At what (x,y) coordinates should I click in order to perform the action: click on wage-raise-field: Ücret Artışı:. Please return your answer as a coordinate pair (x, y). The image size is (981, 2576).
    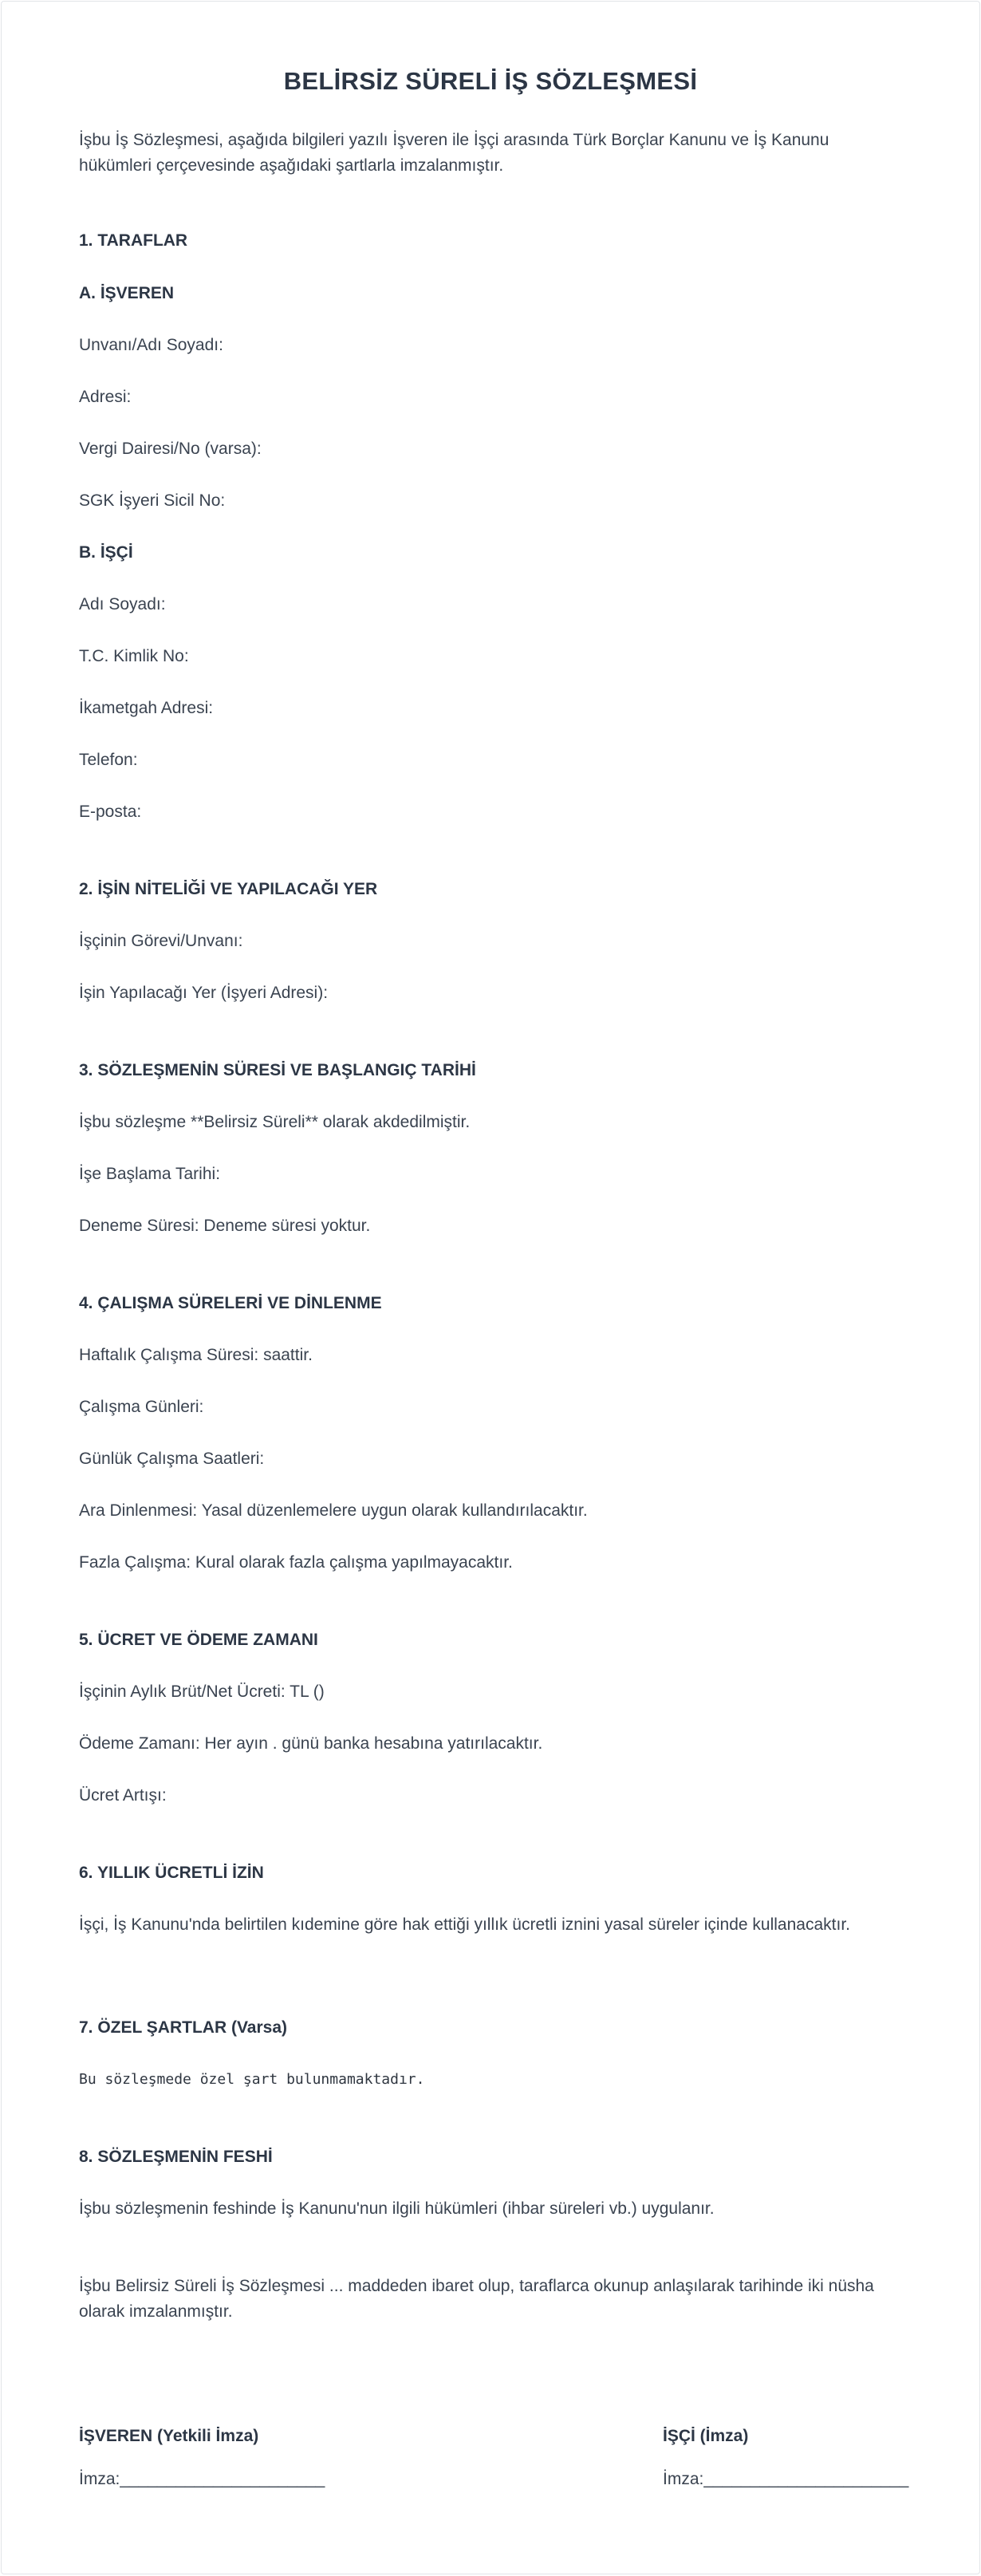
    Looking at the image, I should click on (123, 1795).